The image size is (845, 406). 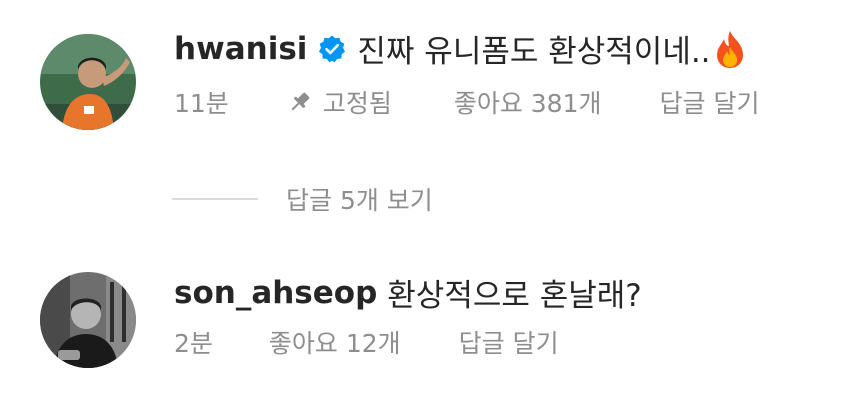 What do you see at coordinates (730, 49) in the screenshot?
I see `fire-icon` at bounding box center [730, 49].